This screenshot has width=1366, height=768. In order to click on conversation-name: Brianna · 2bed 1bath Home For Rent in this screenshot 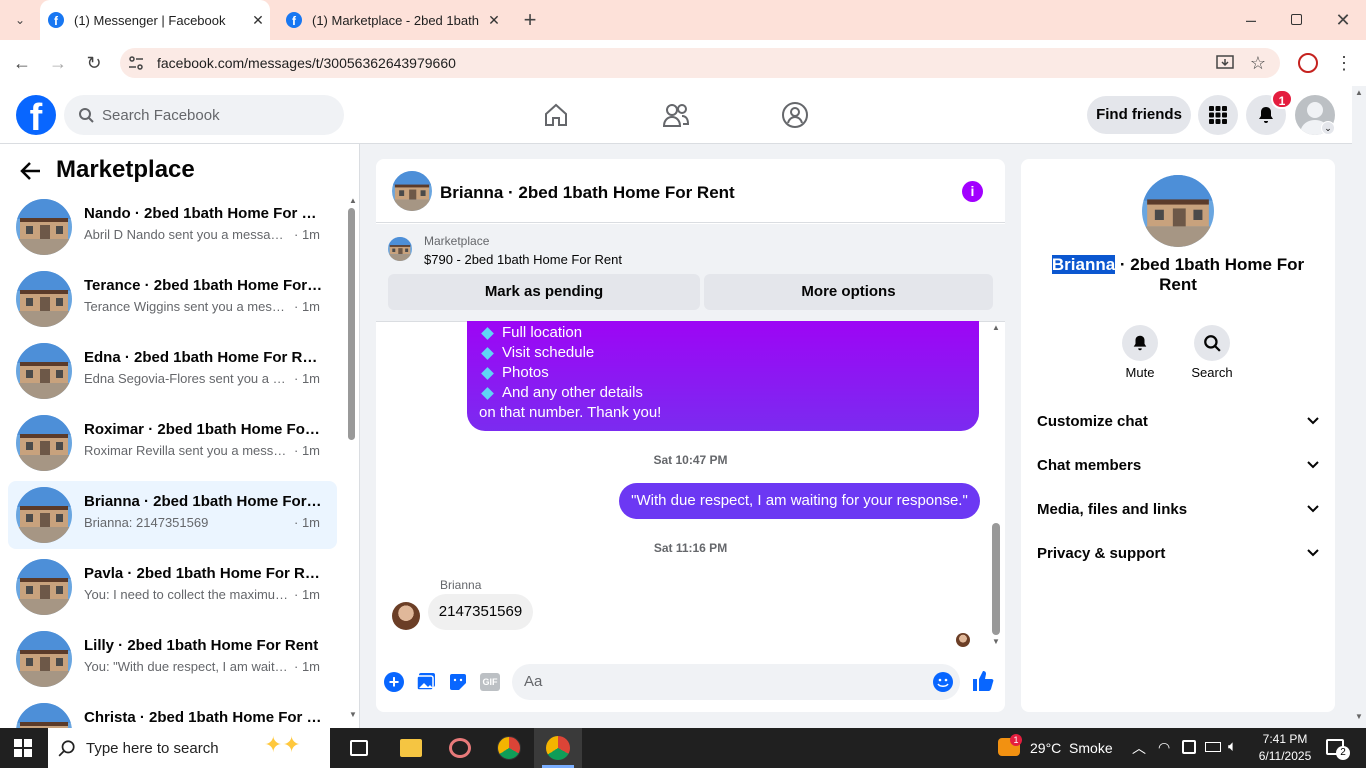, I will do `click(204, 501)`.